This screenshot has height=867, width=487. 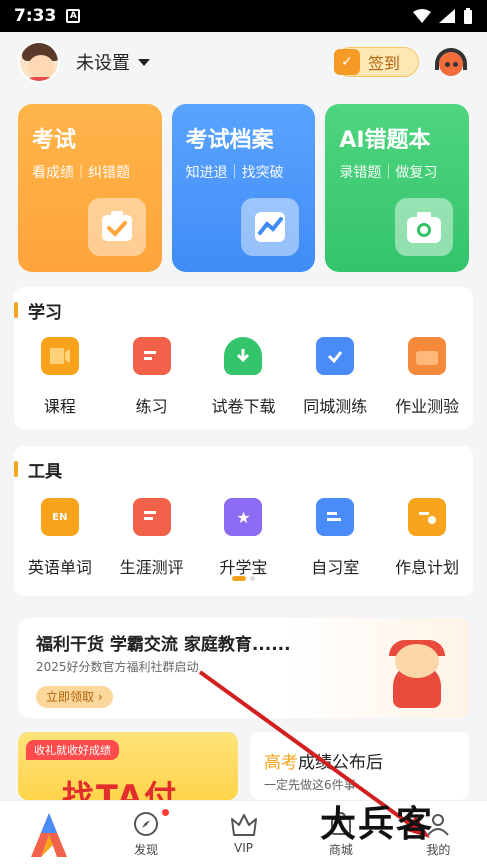 What do you see at coordinates (468, 16) in the screenshot?
I see `battery-icon` at bounding box center [468, 16].